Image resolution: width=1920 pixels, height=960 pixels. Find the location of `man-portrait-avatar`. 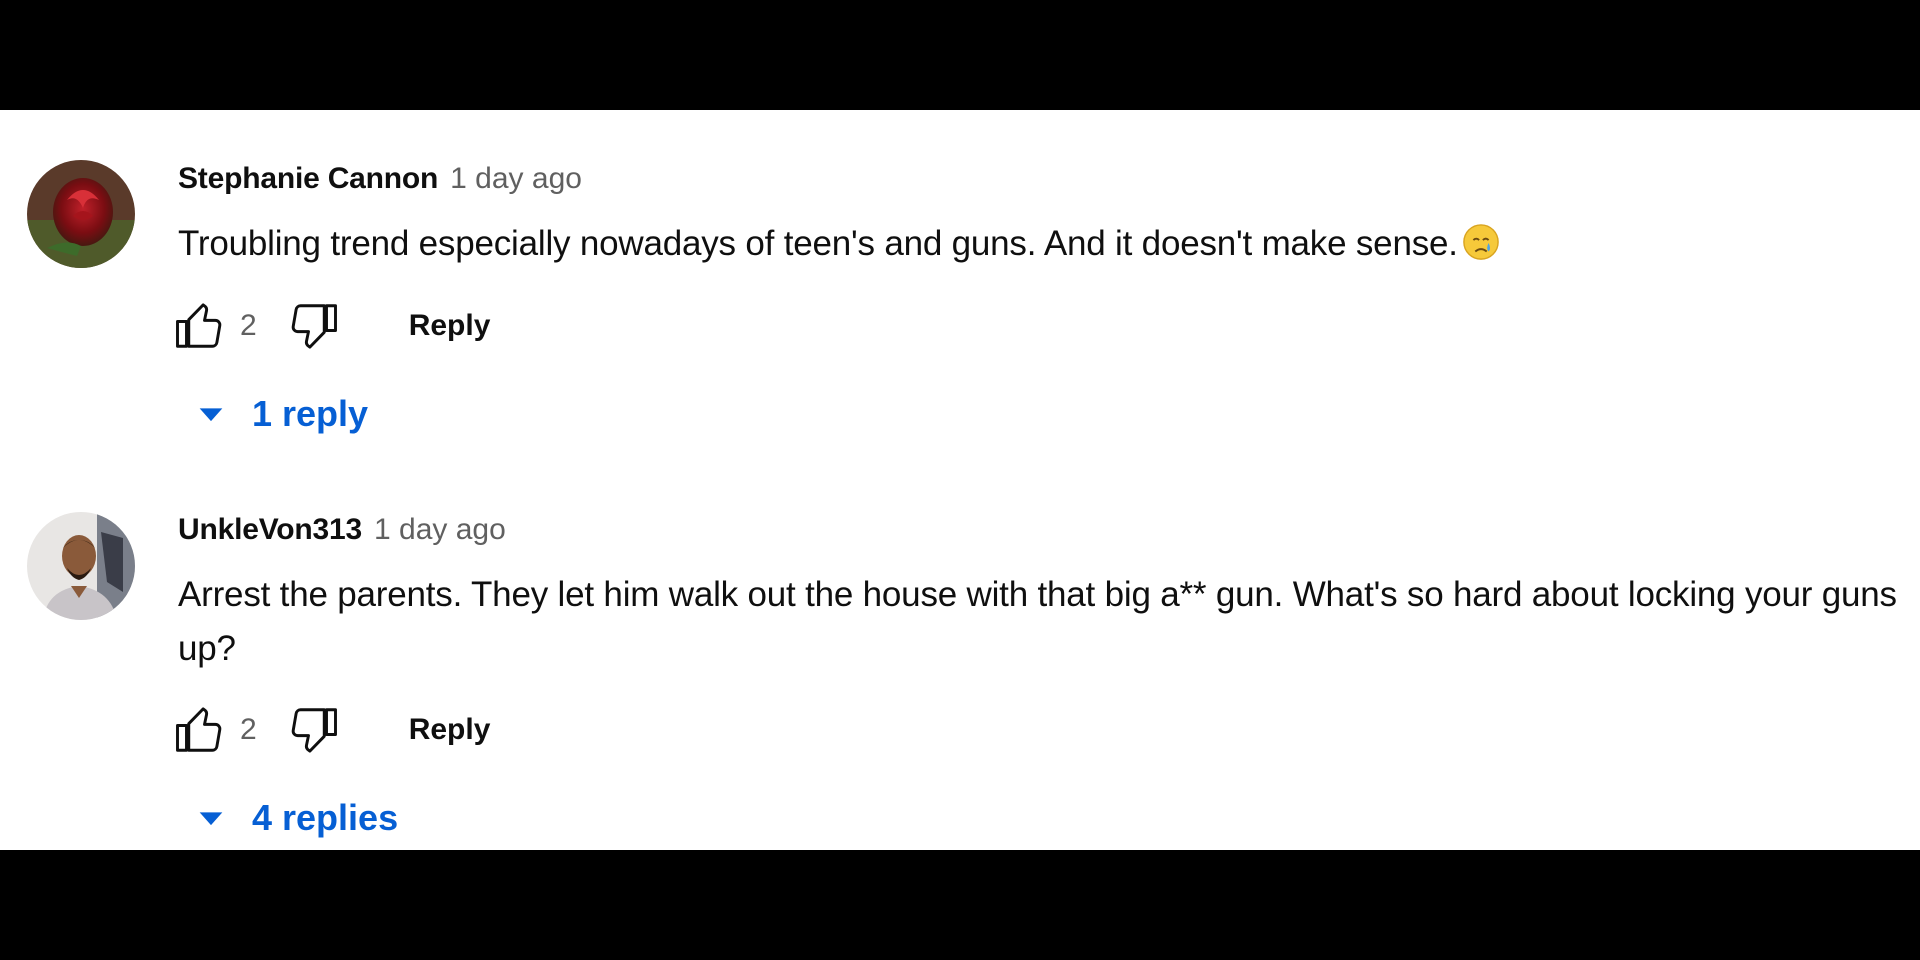

man-portrait-avatar is located at coordinates (81, 566).